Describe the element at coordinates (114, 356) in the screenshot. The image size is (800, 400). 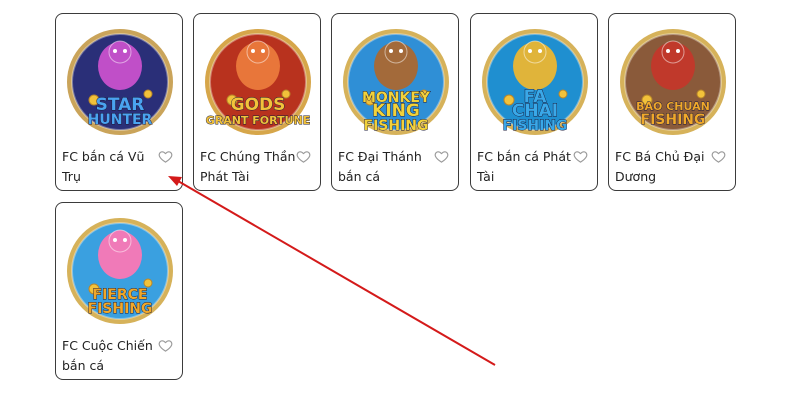
I see `game-title: FC Cuộc Chiến bắn cá` at that location.